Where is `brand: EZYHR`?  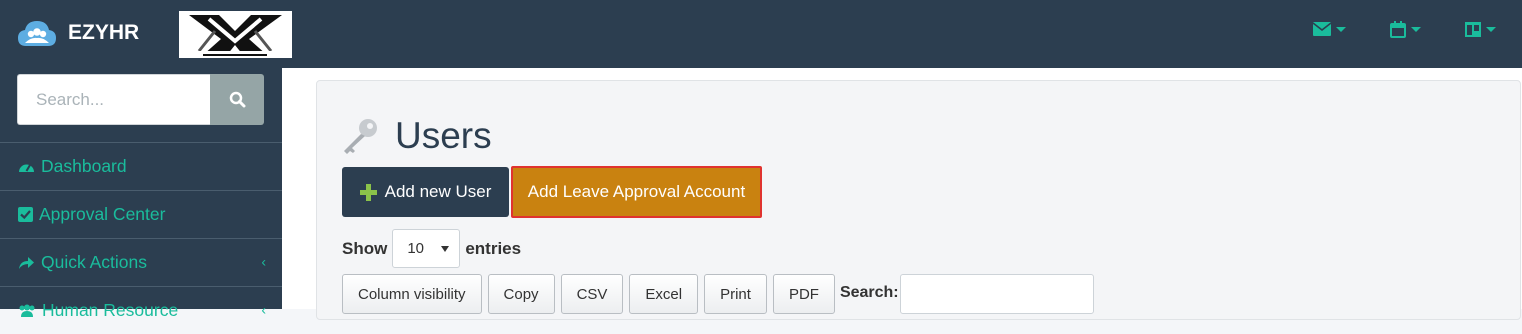 brand: EZYHR is located at coordinates (77, 33).